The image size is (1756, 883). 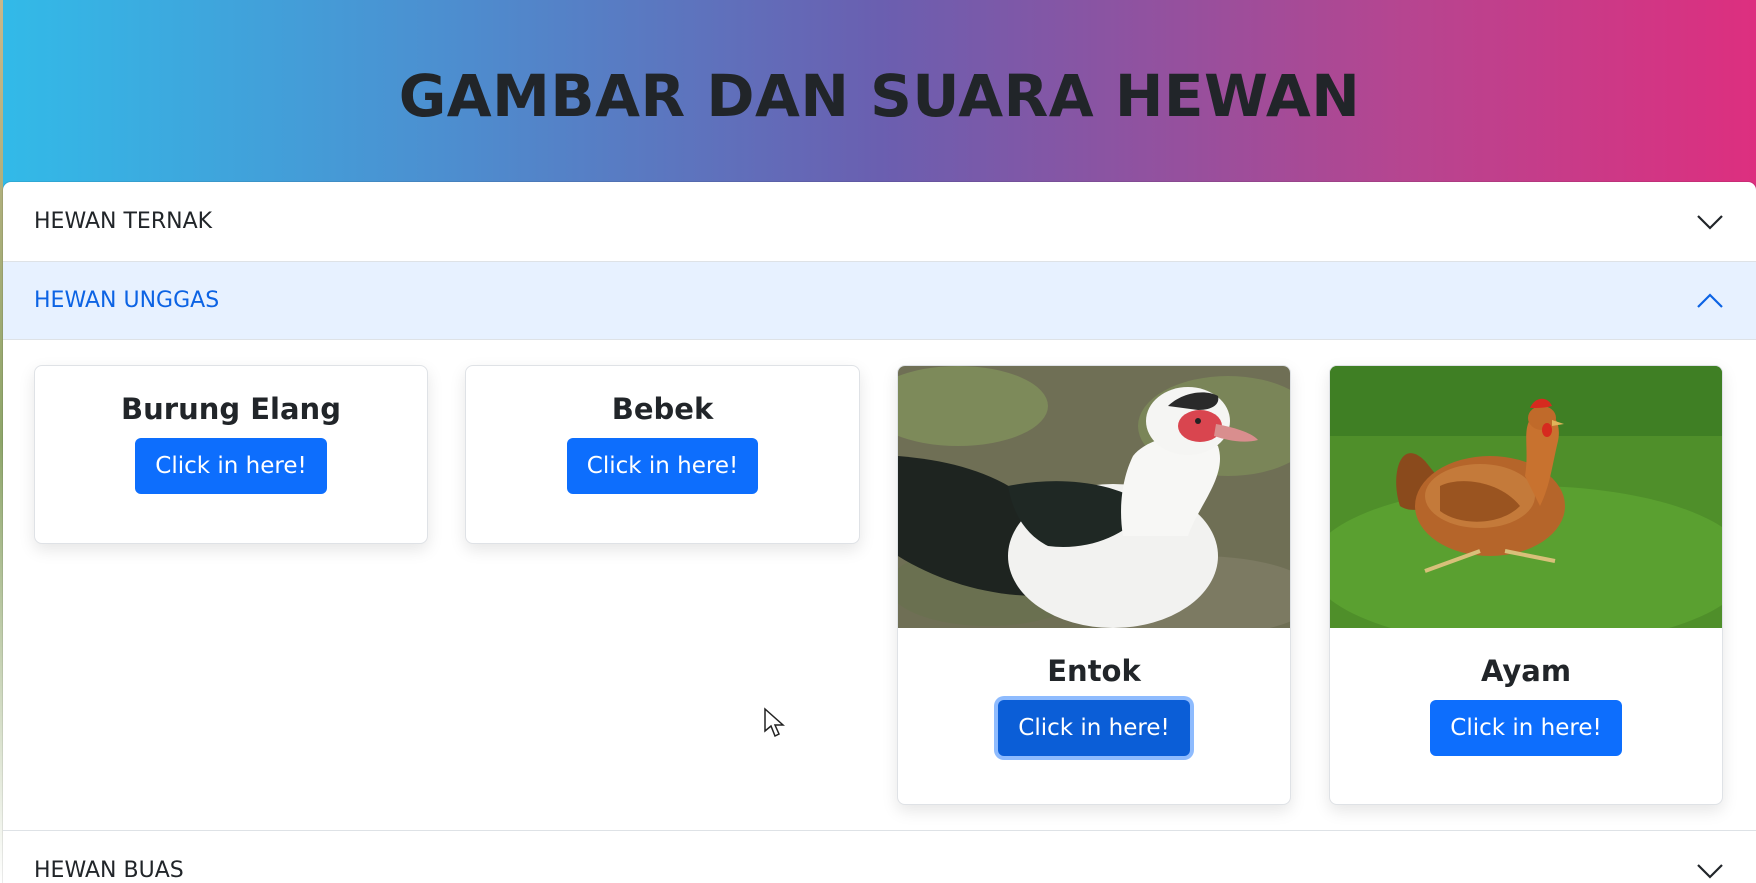 I want to click on card-title: Ayam, so click(x=1526, y=671).